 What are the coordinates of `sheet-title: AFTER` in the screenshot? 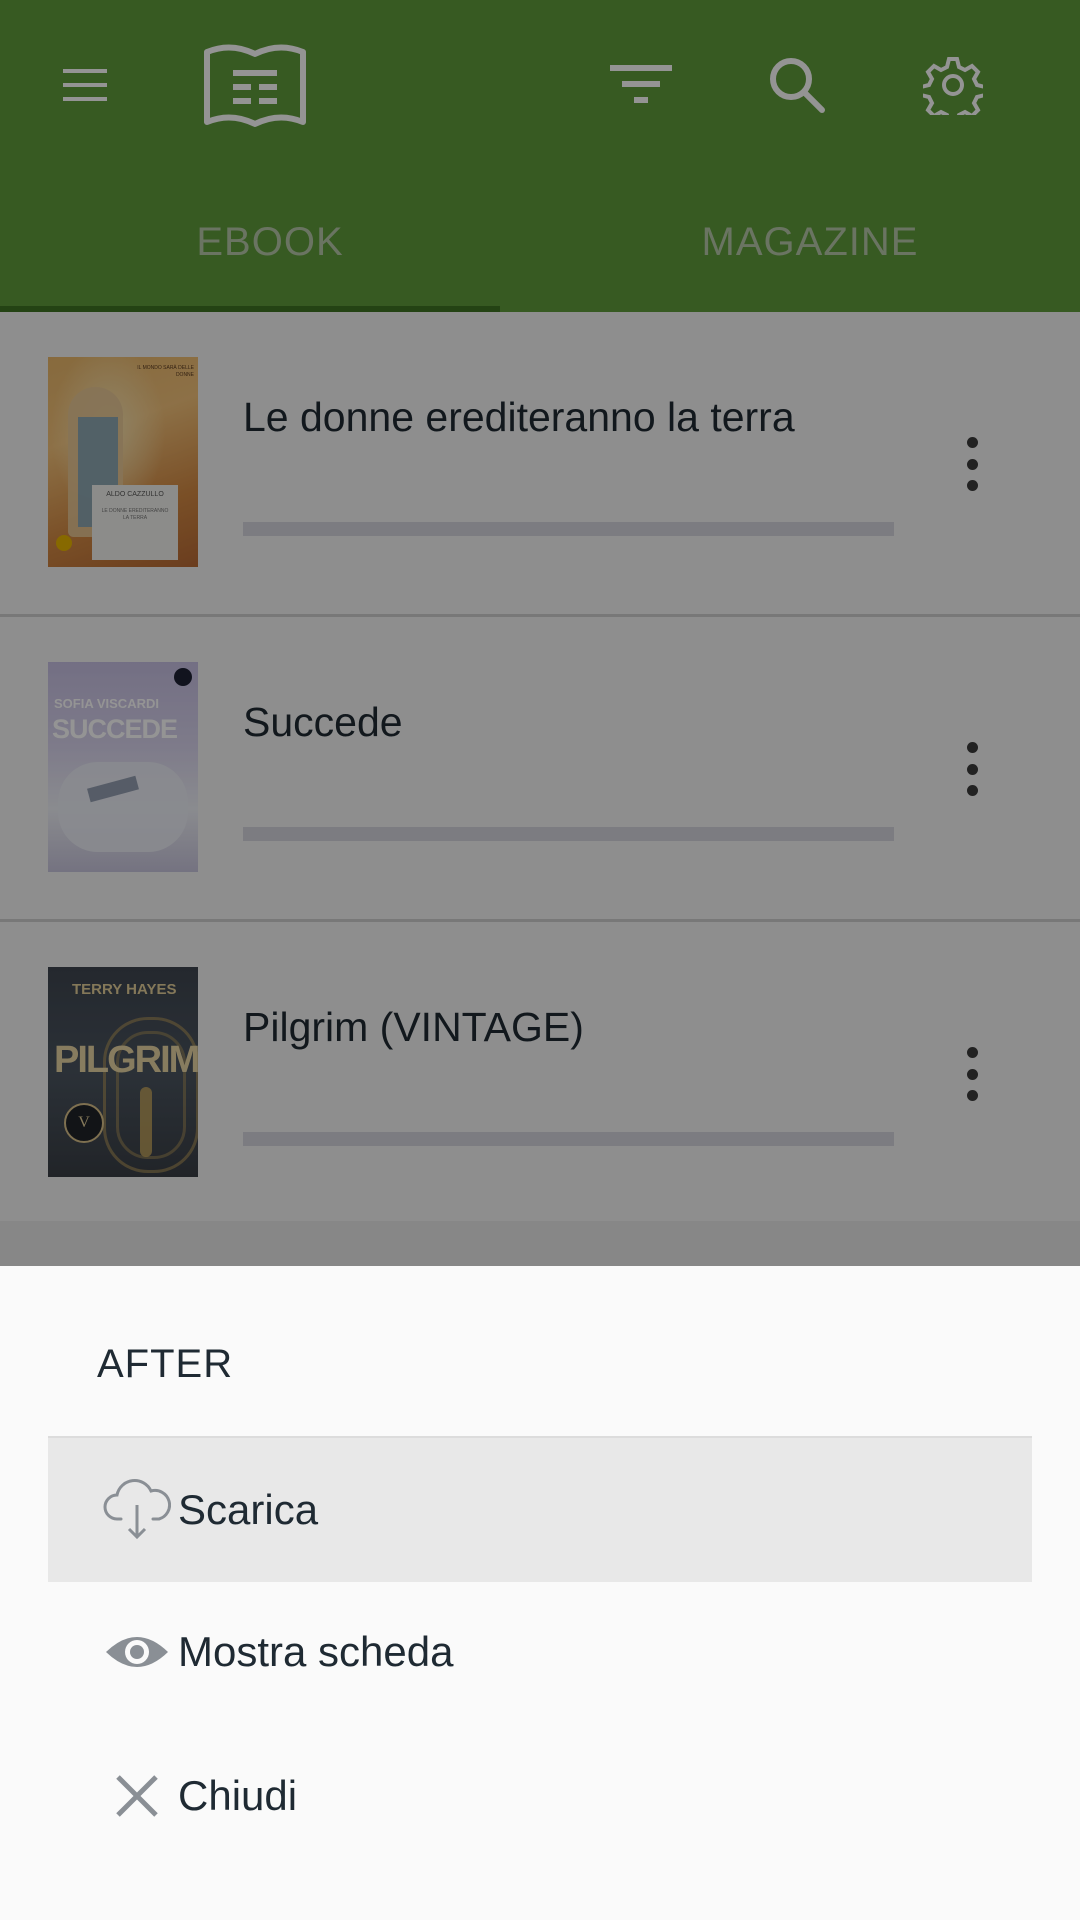 It's located at (165, 1364).